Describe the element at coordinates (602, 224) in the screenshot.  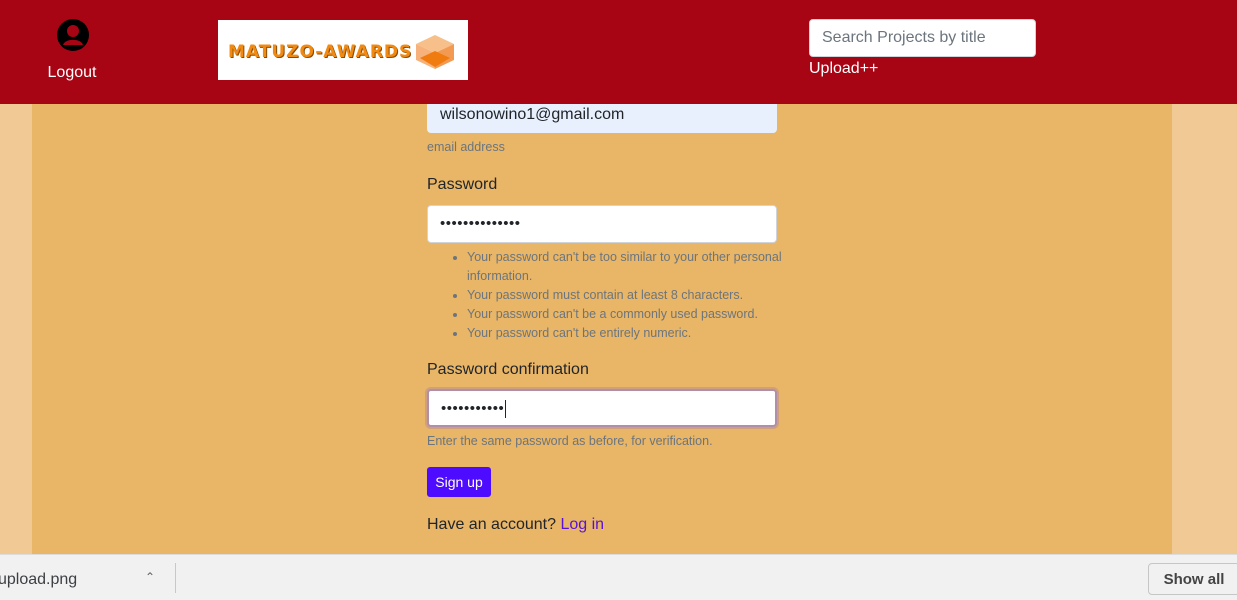
I see `password-field: ••••••••••••••` at that location.